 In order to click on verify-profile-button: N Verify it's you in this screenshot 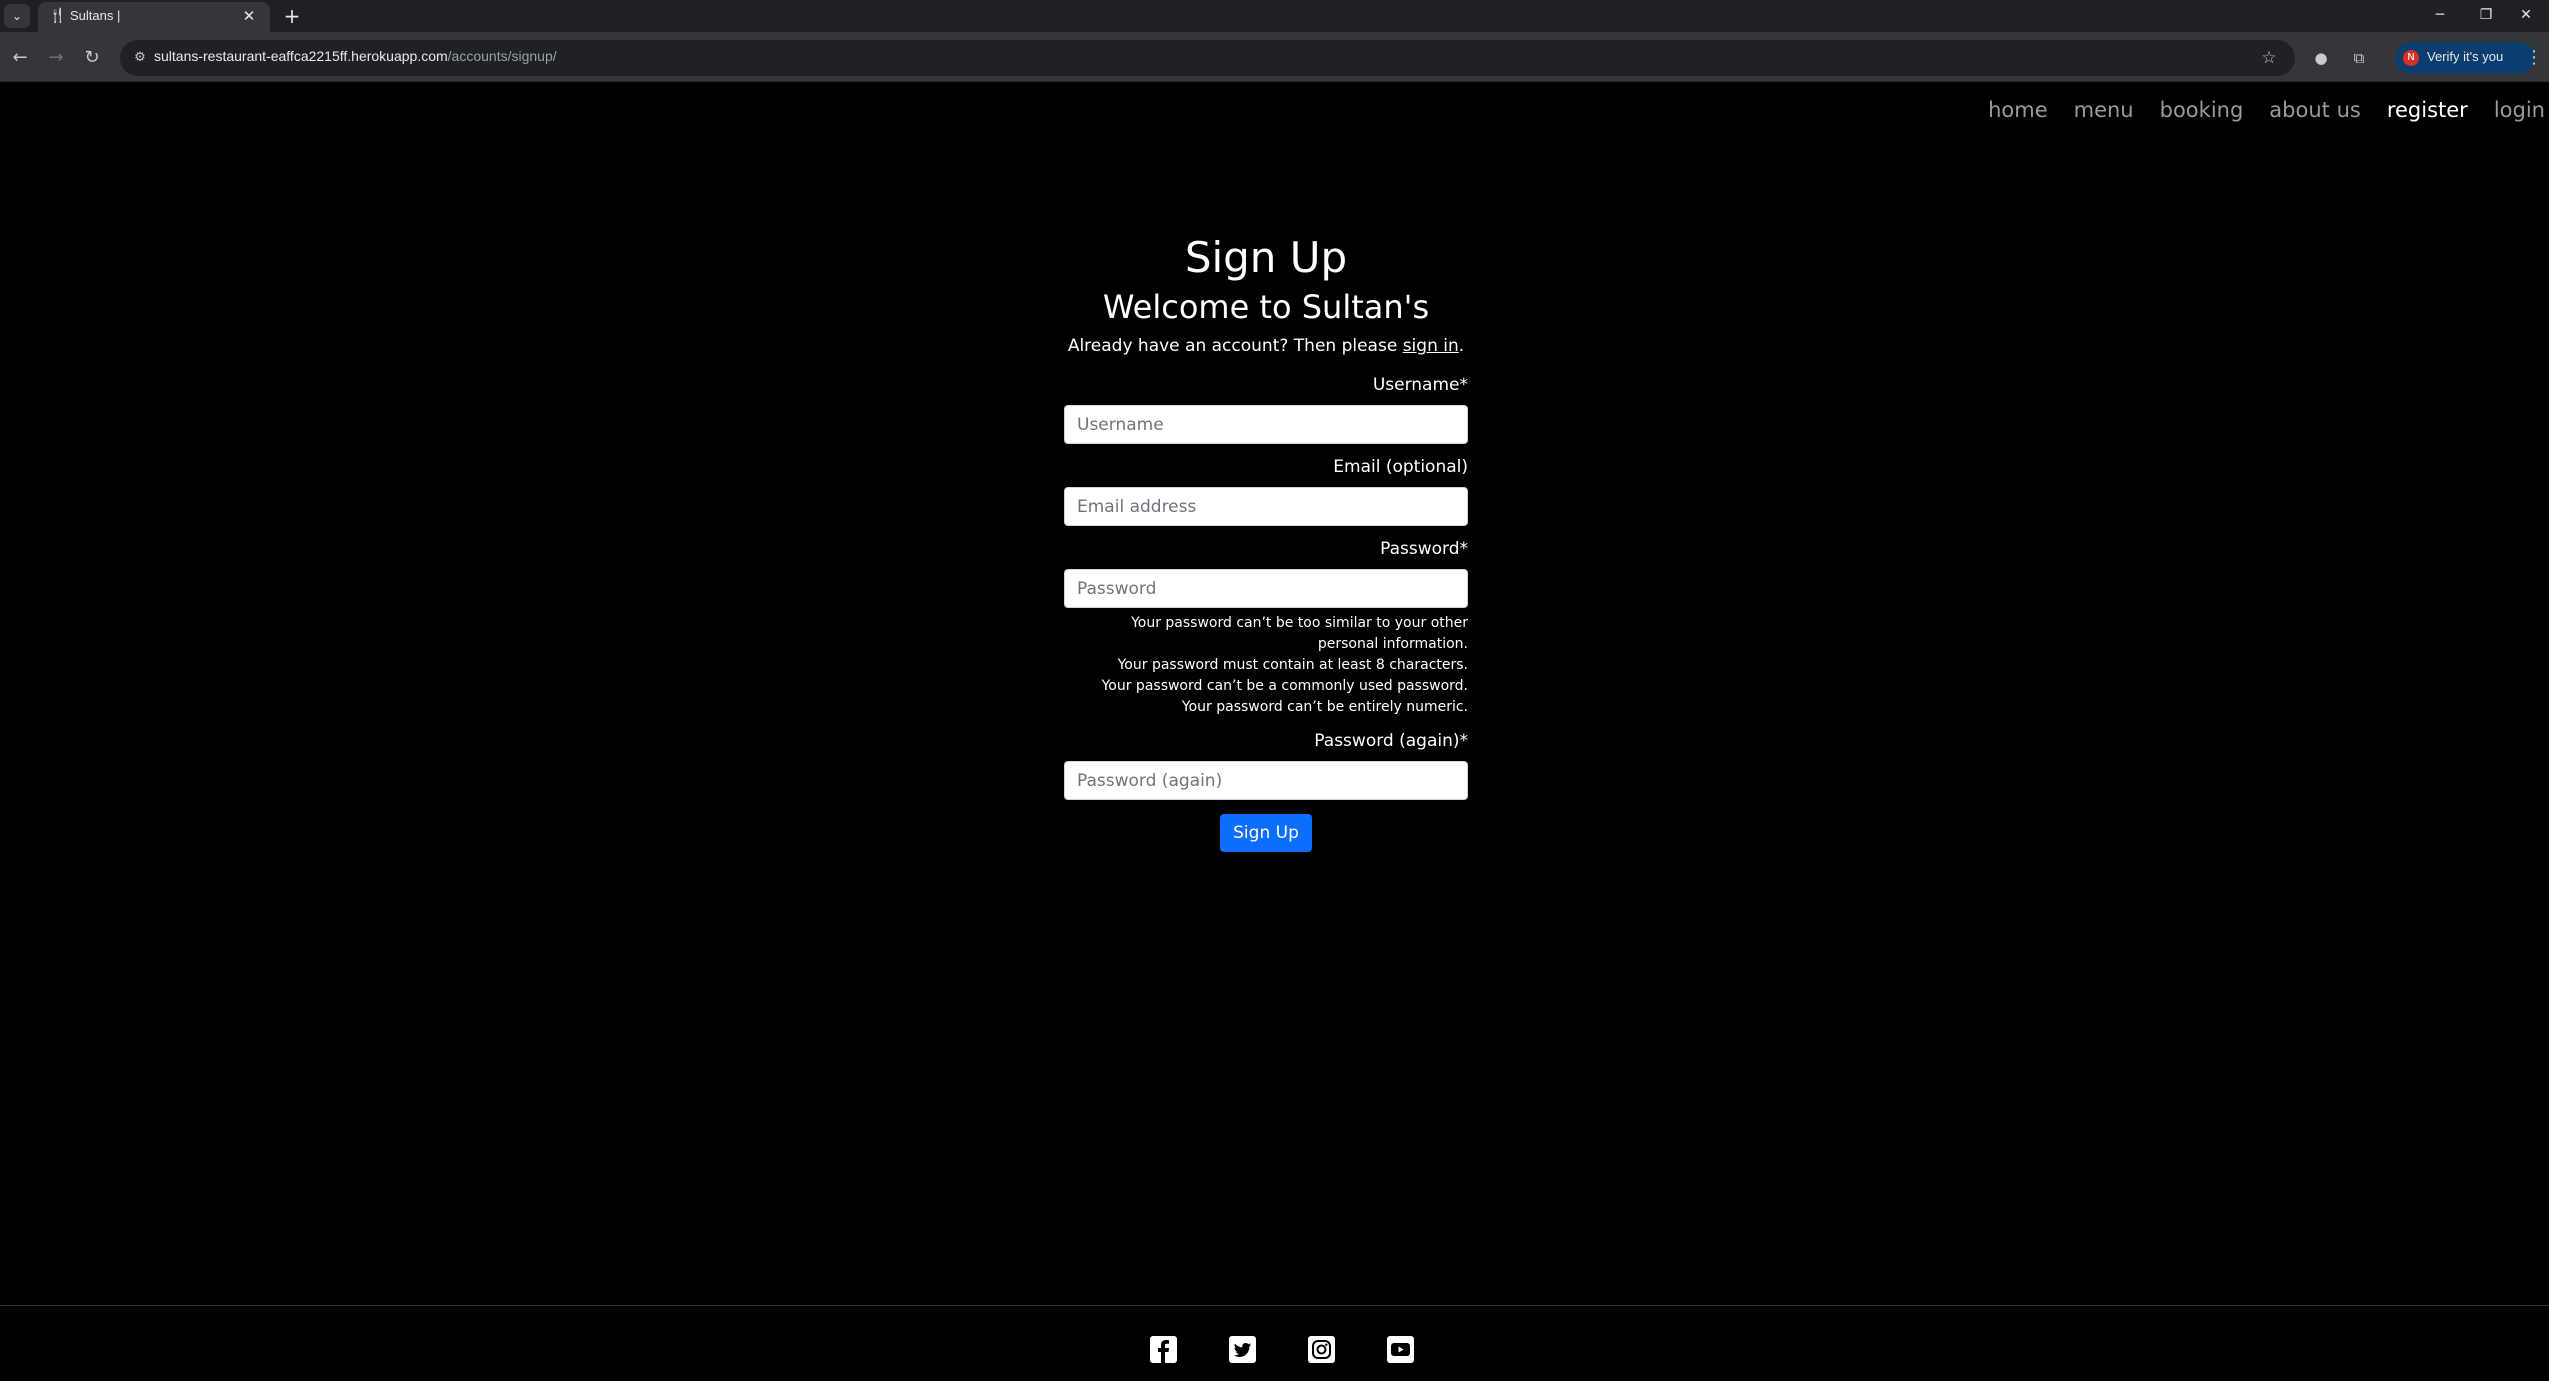, I will do `click(2465, 58)`.